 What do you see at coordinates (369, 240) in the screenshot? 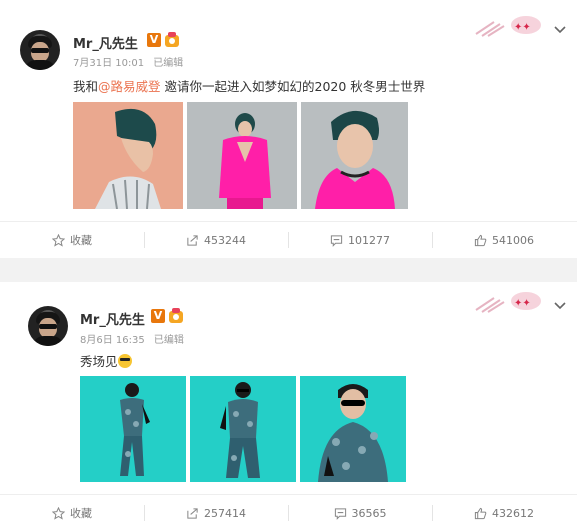
I see `comment-count: 101277` at bounding box center [369, 240].